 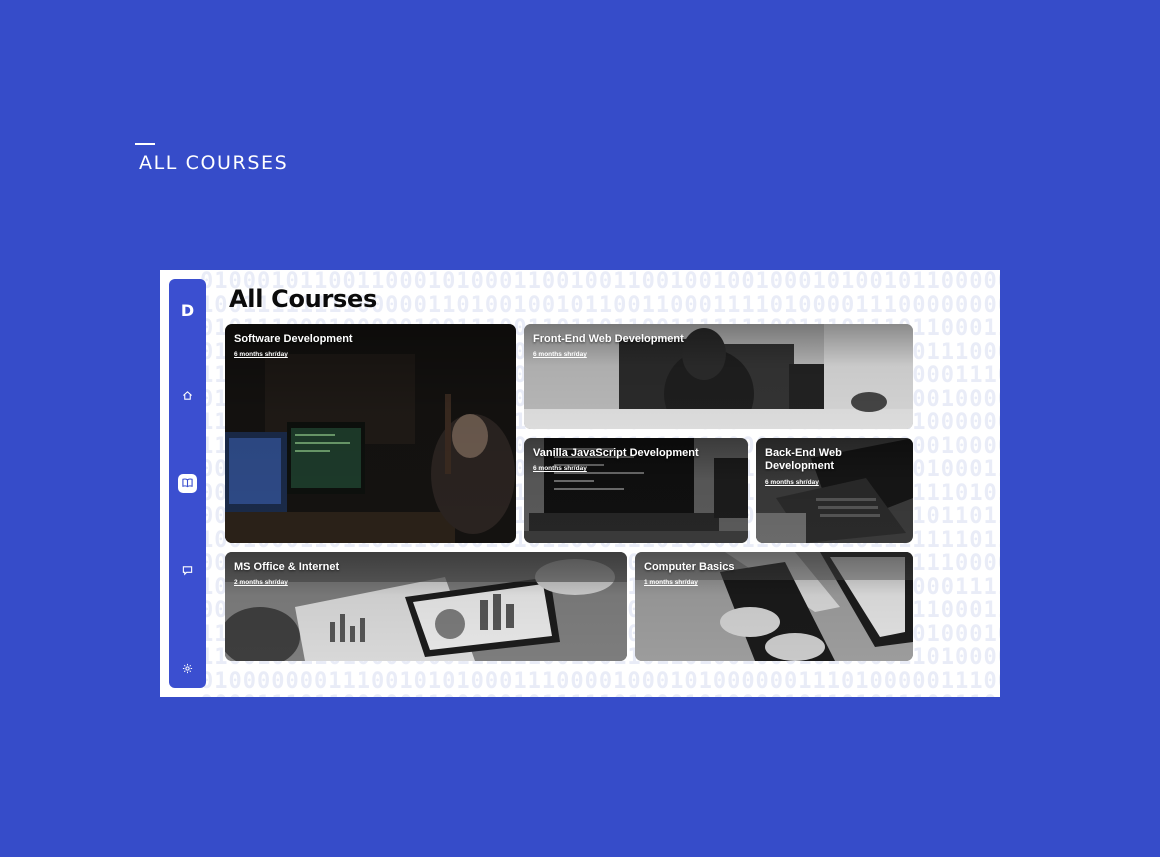 What do you see at coordinates (671, 582) in the screenshot?
I see `course-duration: 1 months shr/day` at bounding box center [671, 582].